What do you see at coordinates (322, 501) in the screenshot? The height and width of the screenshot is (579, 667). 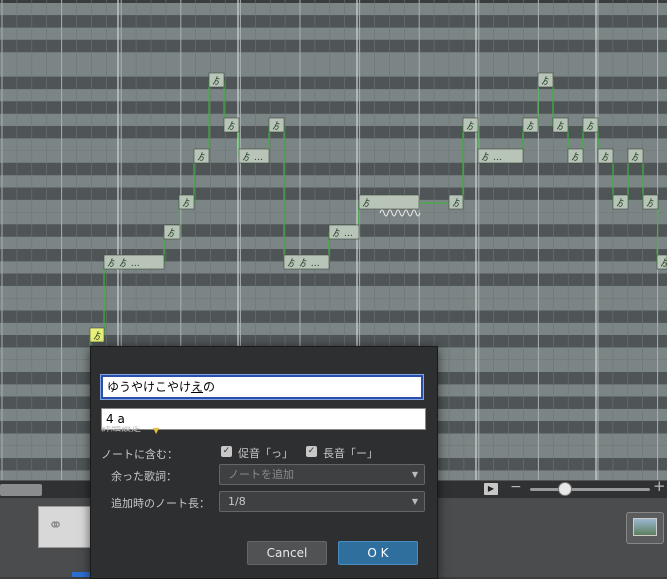 I see `note-length-select: 1/8 ▼` at bounding box center [322, 501].